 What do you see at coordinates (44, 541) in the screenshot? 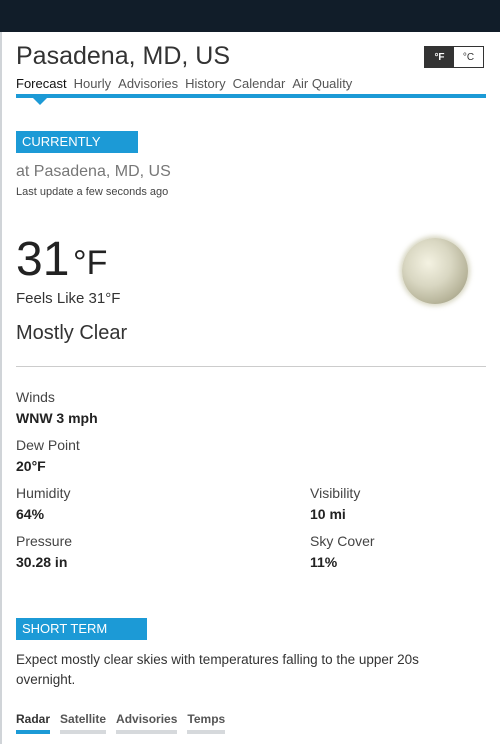
I see `pressure-label: Pressure` at bounding box center [44, 541].